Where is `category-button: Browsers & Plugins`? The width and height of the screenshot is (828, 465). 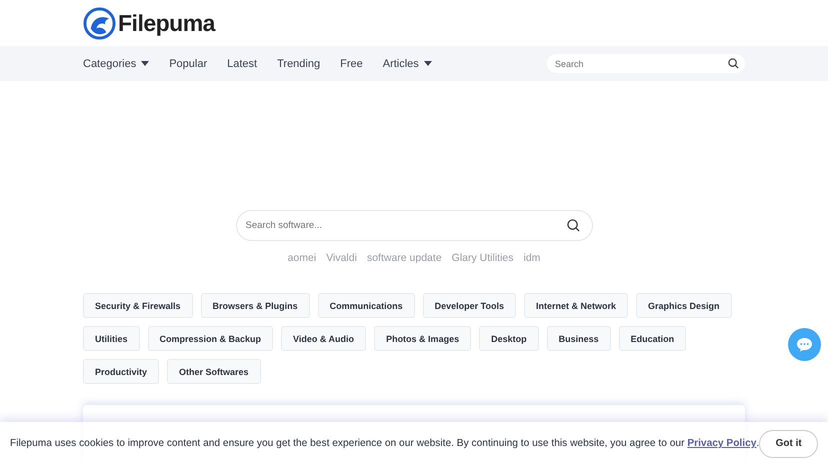 category-button: Browsers & Plugins is located at coordinates (255, 305).